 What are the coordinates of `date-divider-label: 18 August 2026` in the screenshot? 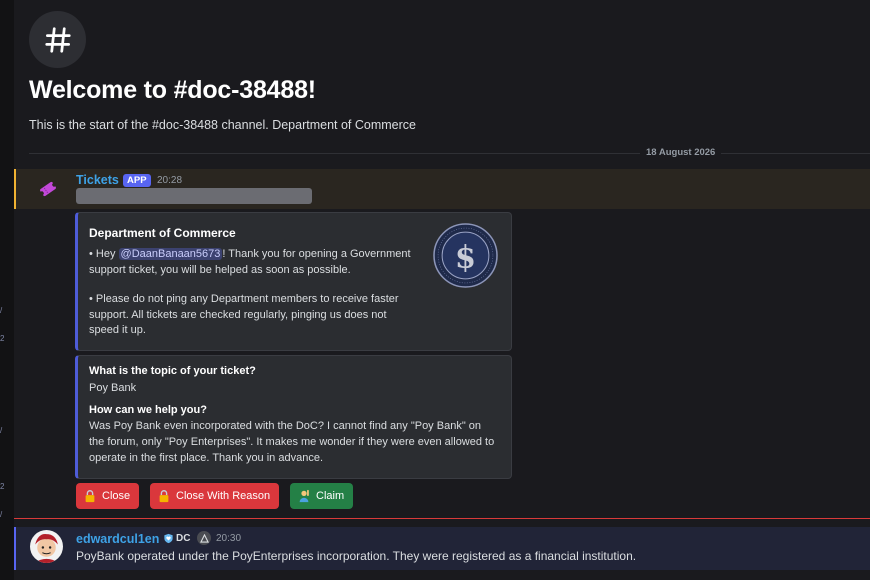 It's located at (681, 152).